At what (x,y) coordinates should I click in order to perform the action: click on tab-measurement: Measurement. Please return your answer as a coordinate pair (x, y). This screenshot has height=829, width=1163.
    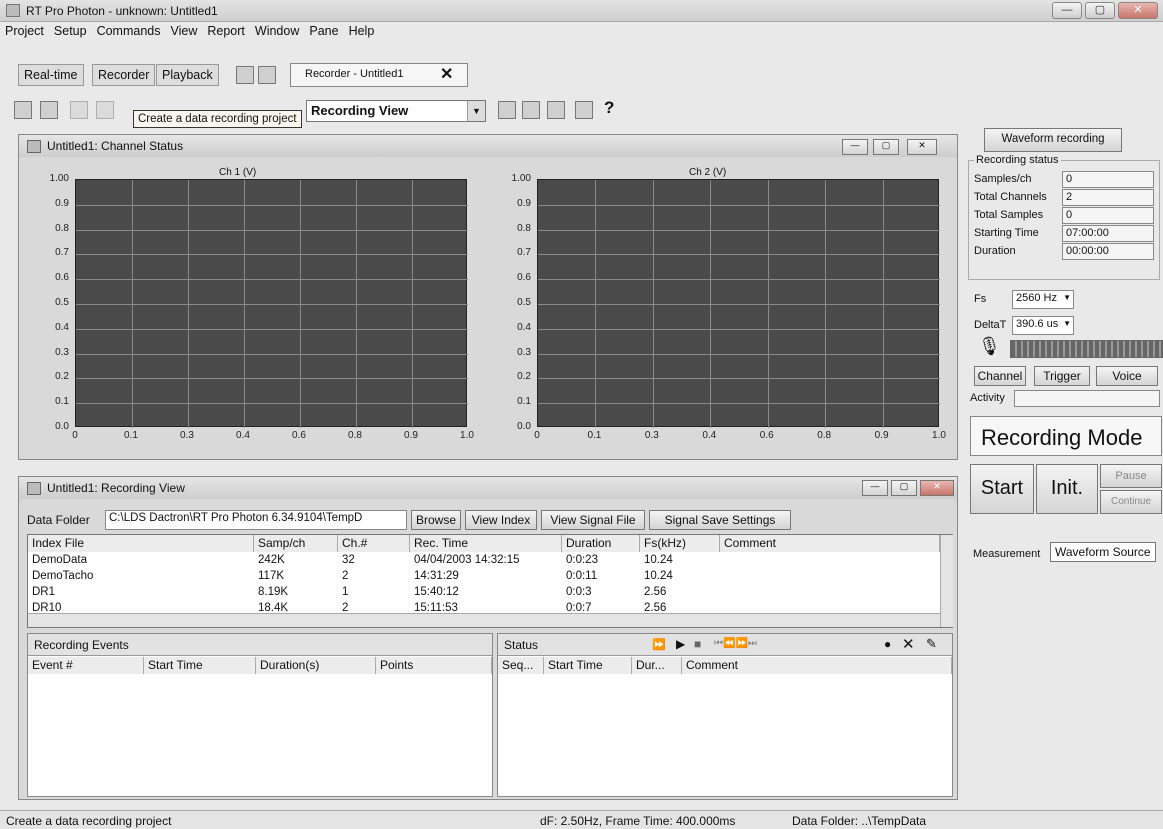
    Looking at the image, I should click on (1006, 554).